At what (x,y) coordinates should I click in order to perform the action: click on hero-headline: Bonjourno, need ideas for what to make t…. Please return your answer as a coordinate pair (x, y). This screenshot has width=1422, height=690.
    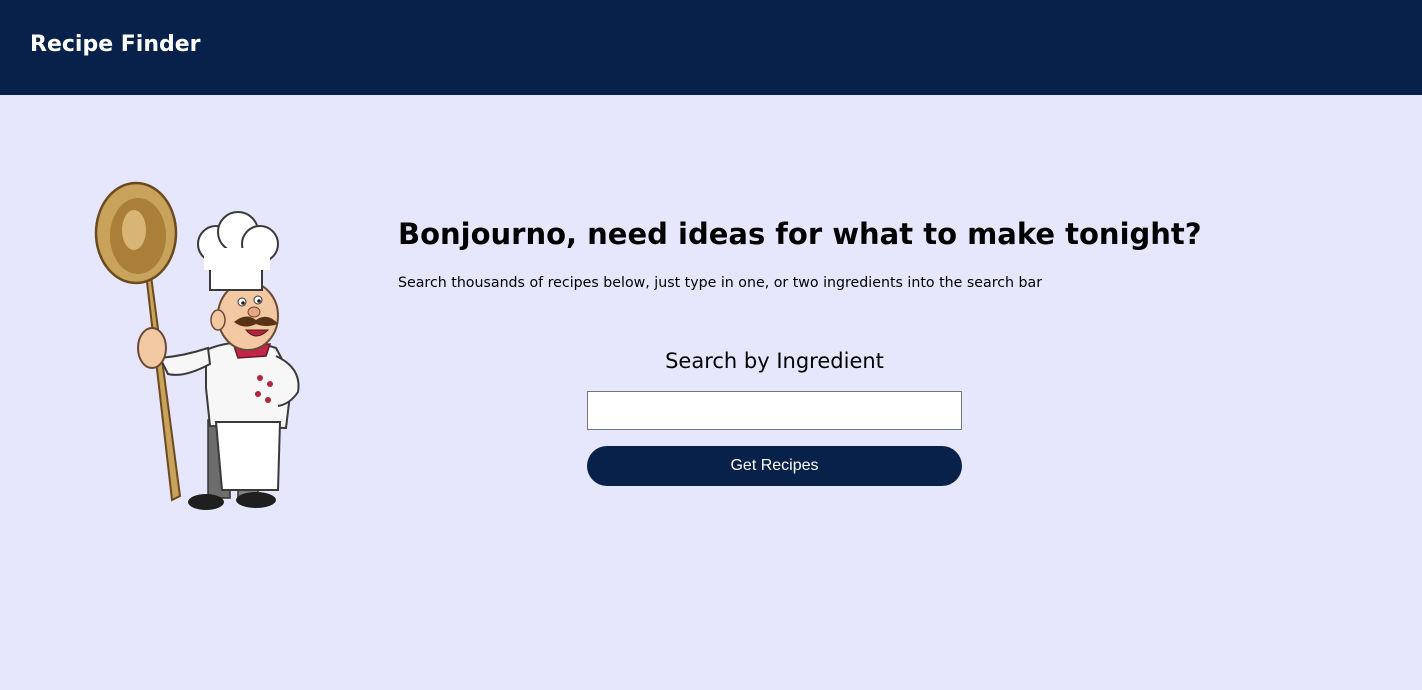
    Looking at the image, I should click on (800, 234).